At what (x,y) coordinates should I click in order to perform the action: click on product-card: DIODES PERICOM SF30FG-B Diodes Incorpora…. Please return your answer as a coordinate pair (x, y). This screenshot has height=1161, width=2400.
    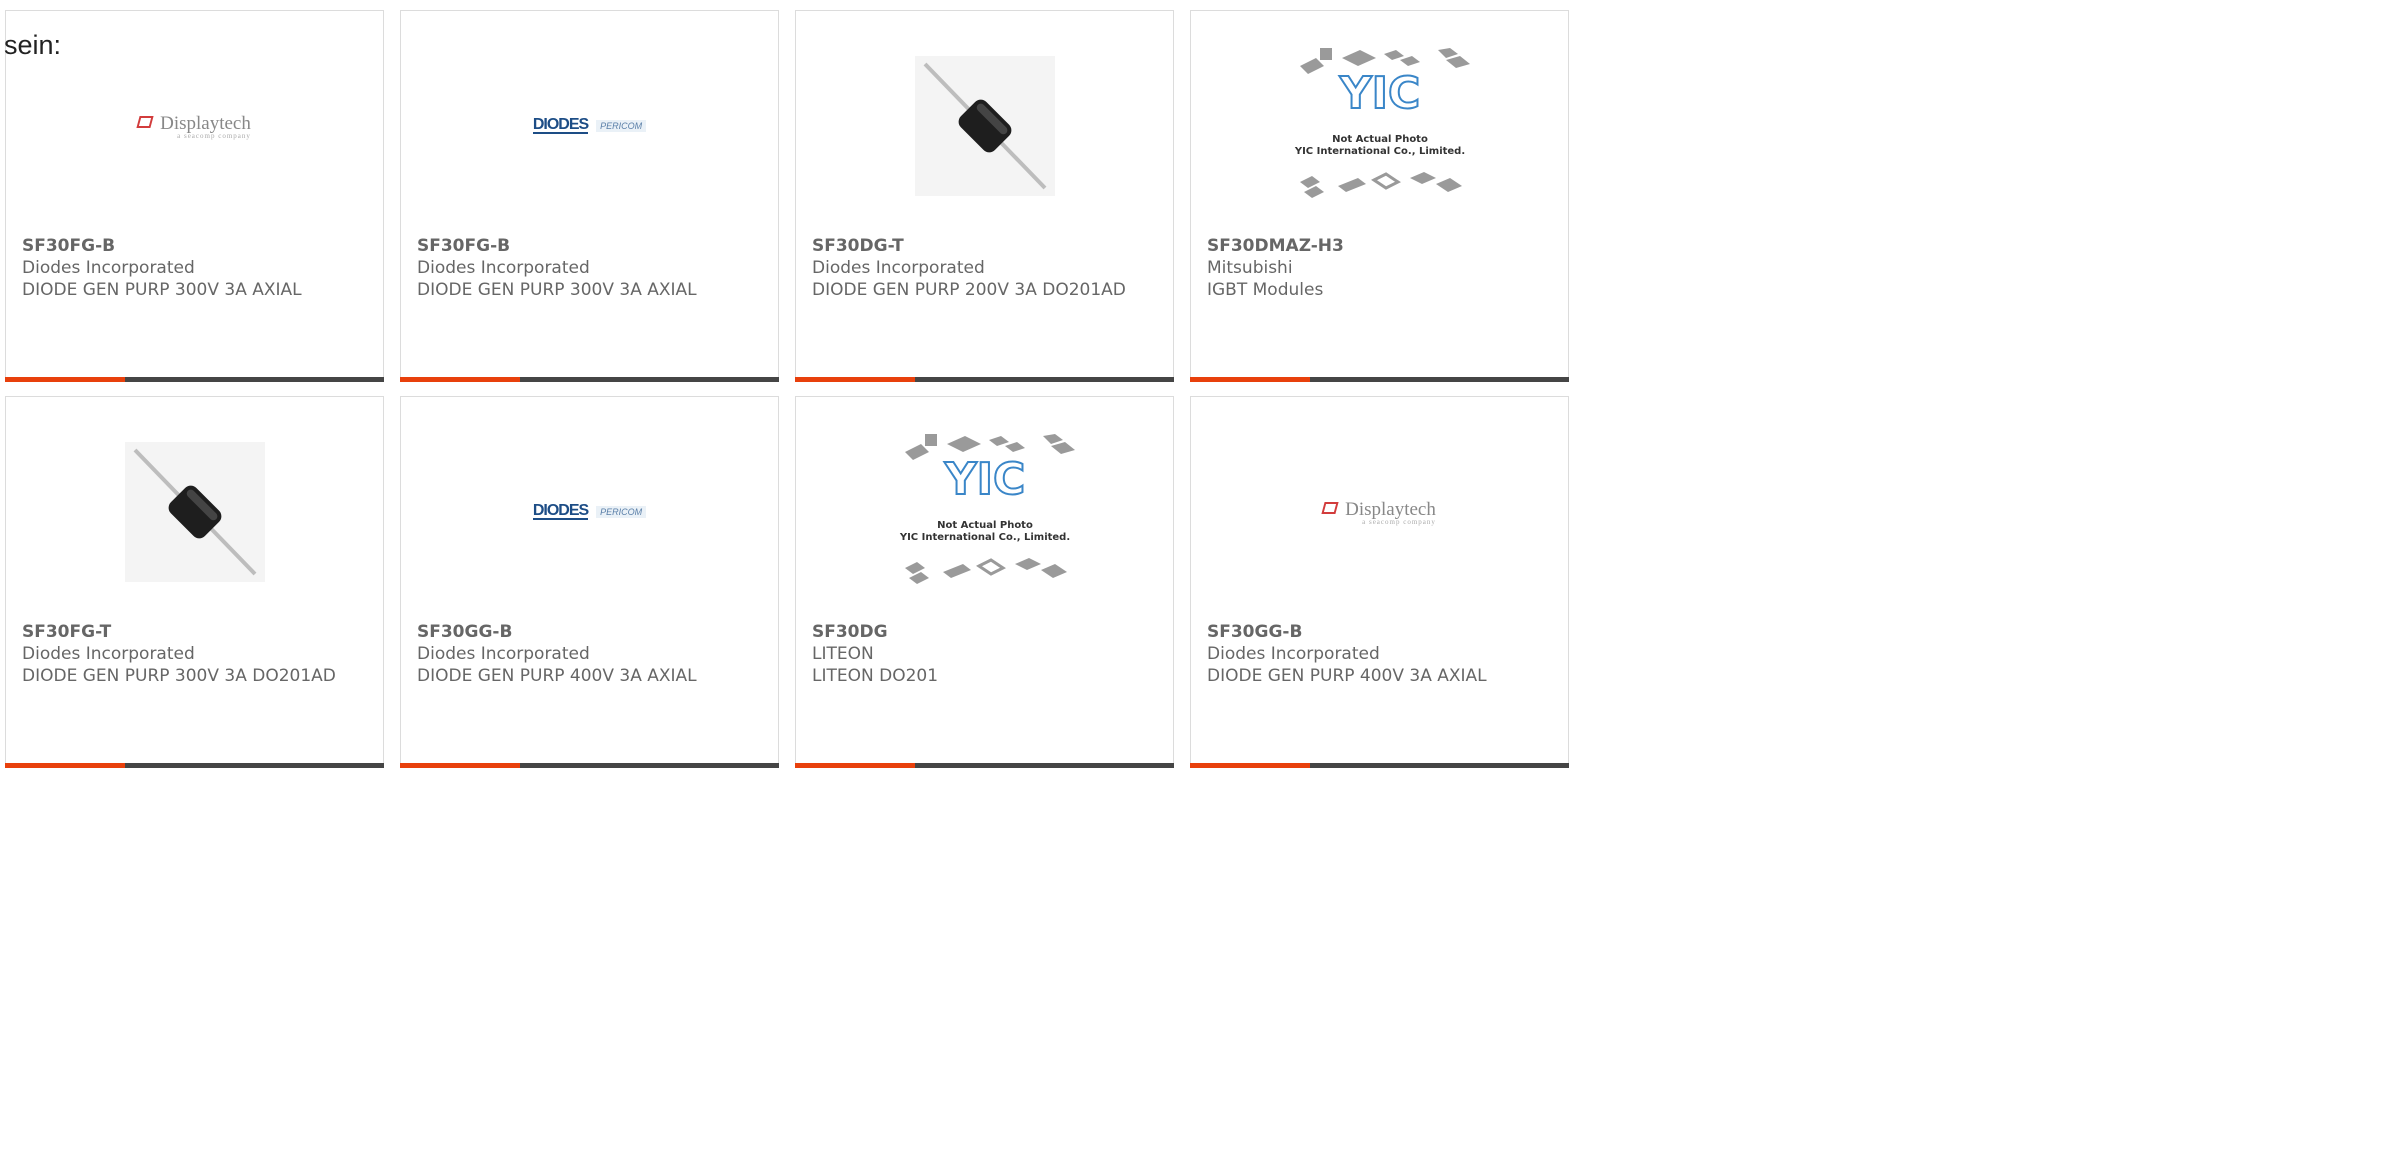
    Looking at the image, I should click on (589, 196).